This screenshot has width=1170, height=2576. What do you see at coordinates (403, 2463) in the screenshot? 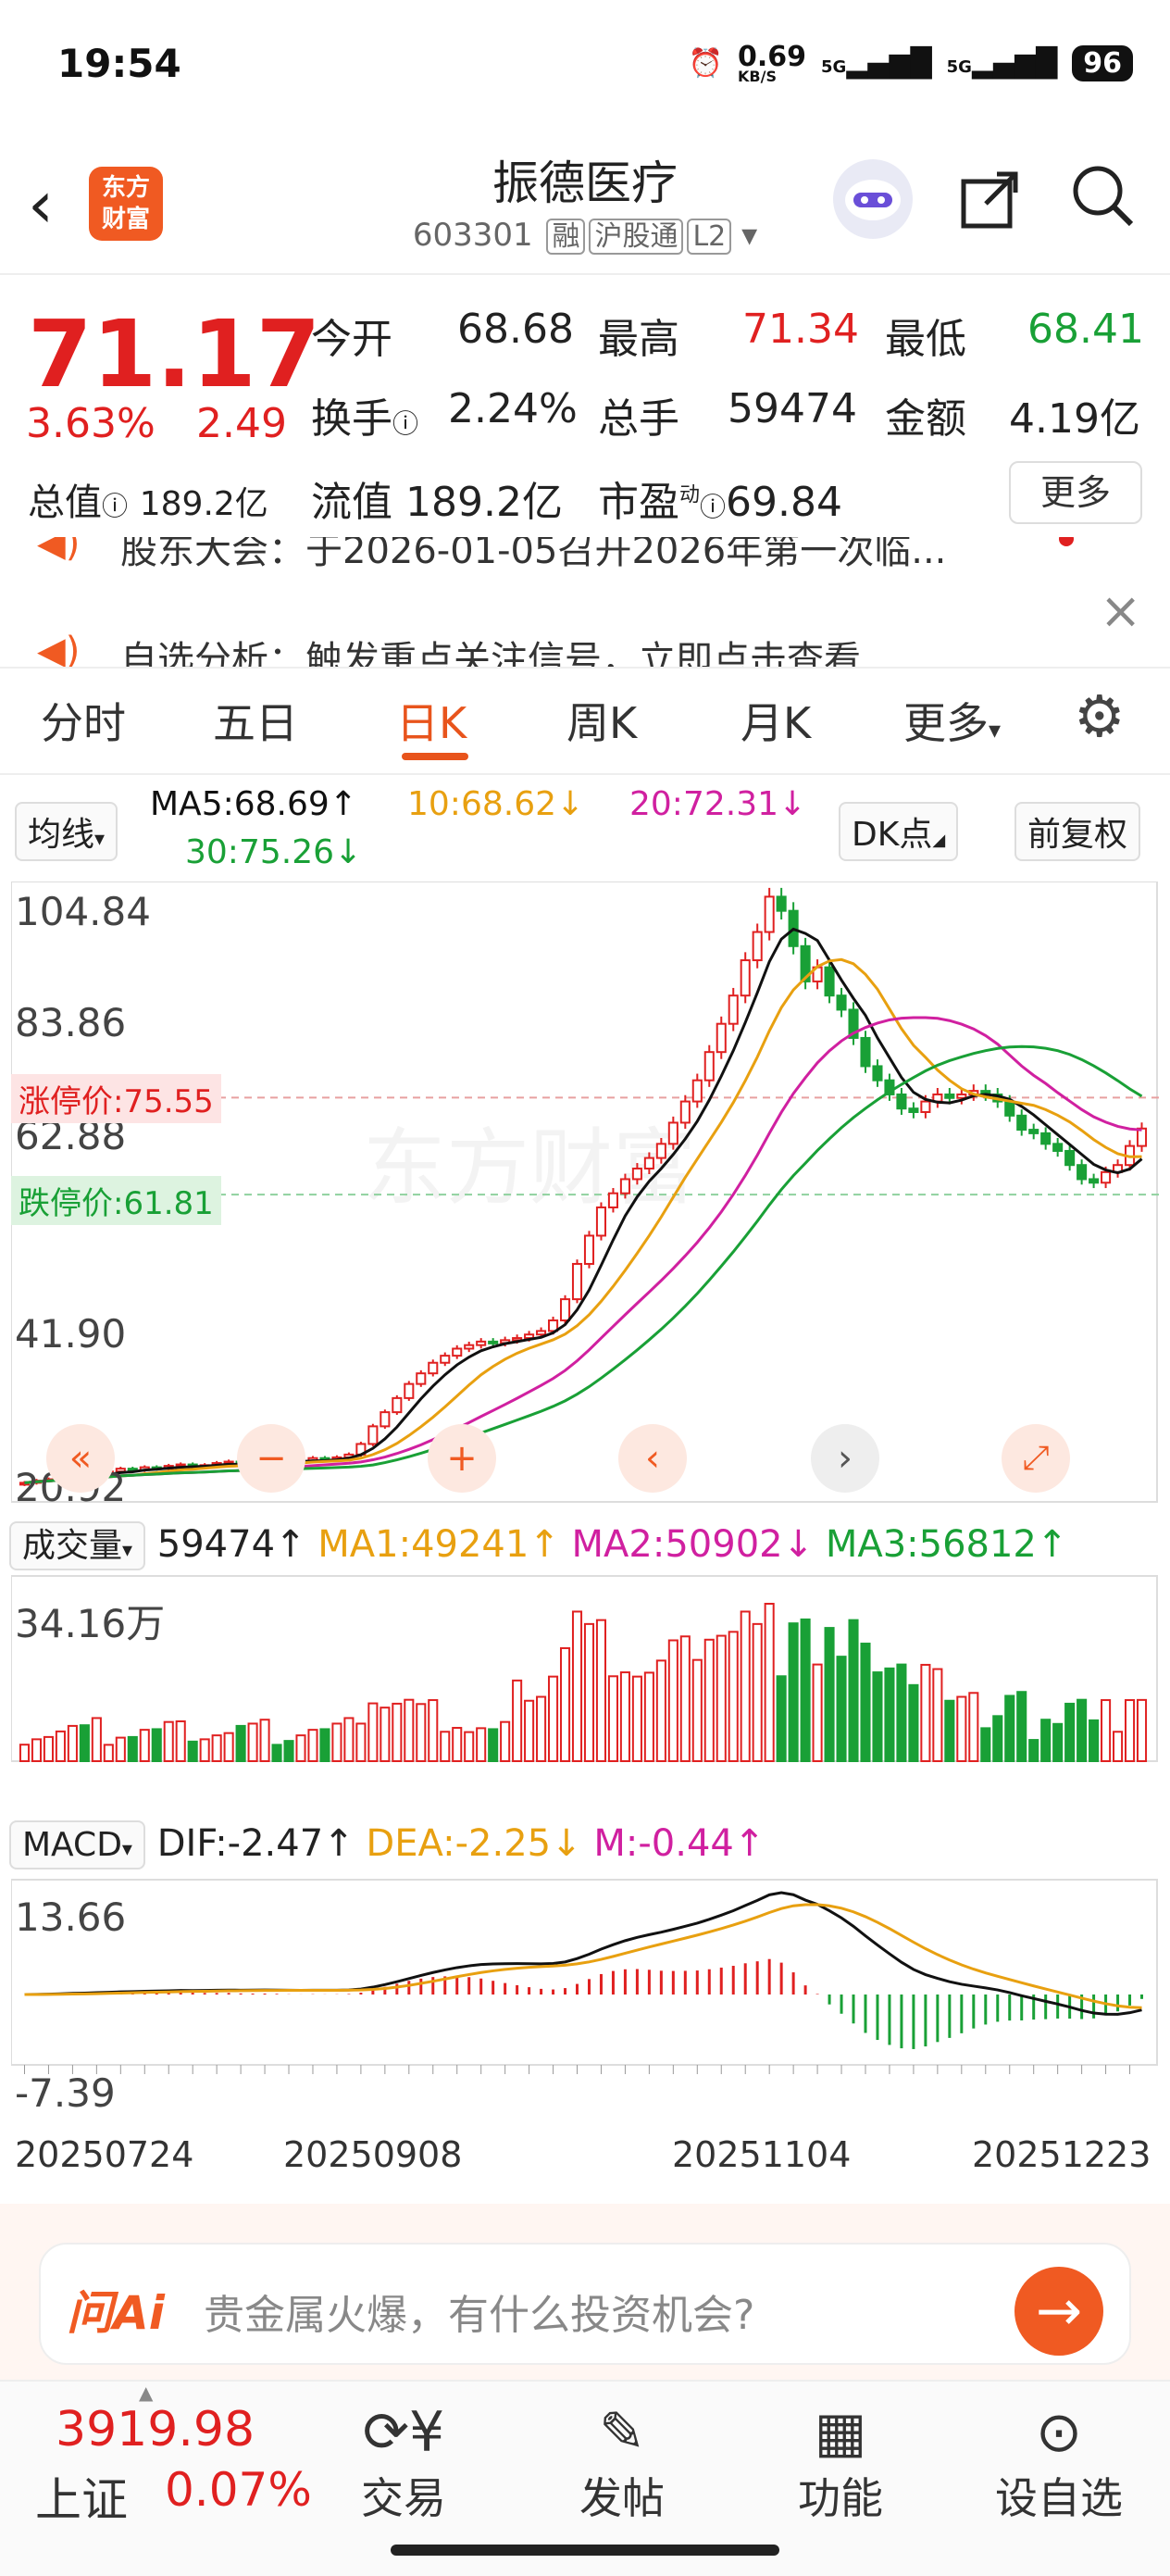
I see `nav-trade: ⟳¥ 交易` at bounding box center [403, 2463].